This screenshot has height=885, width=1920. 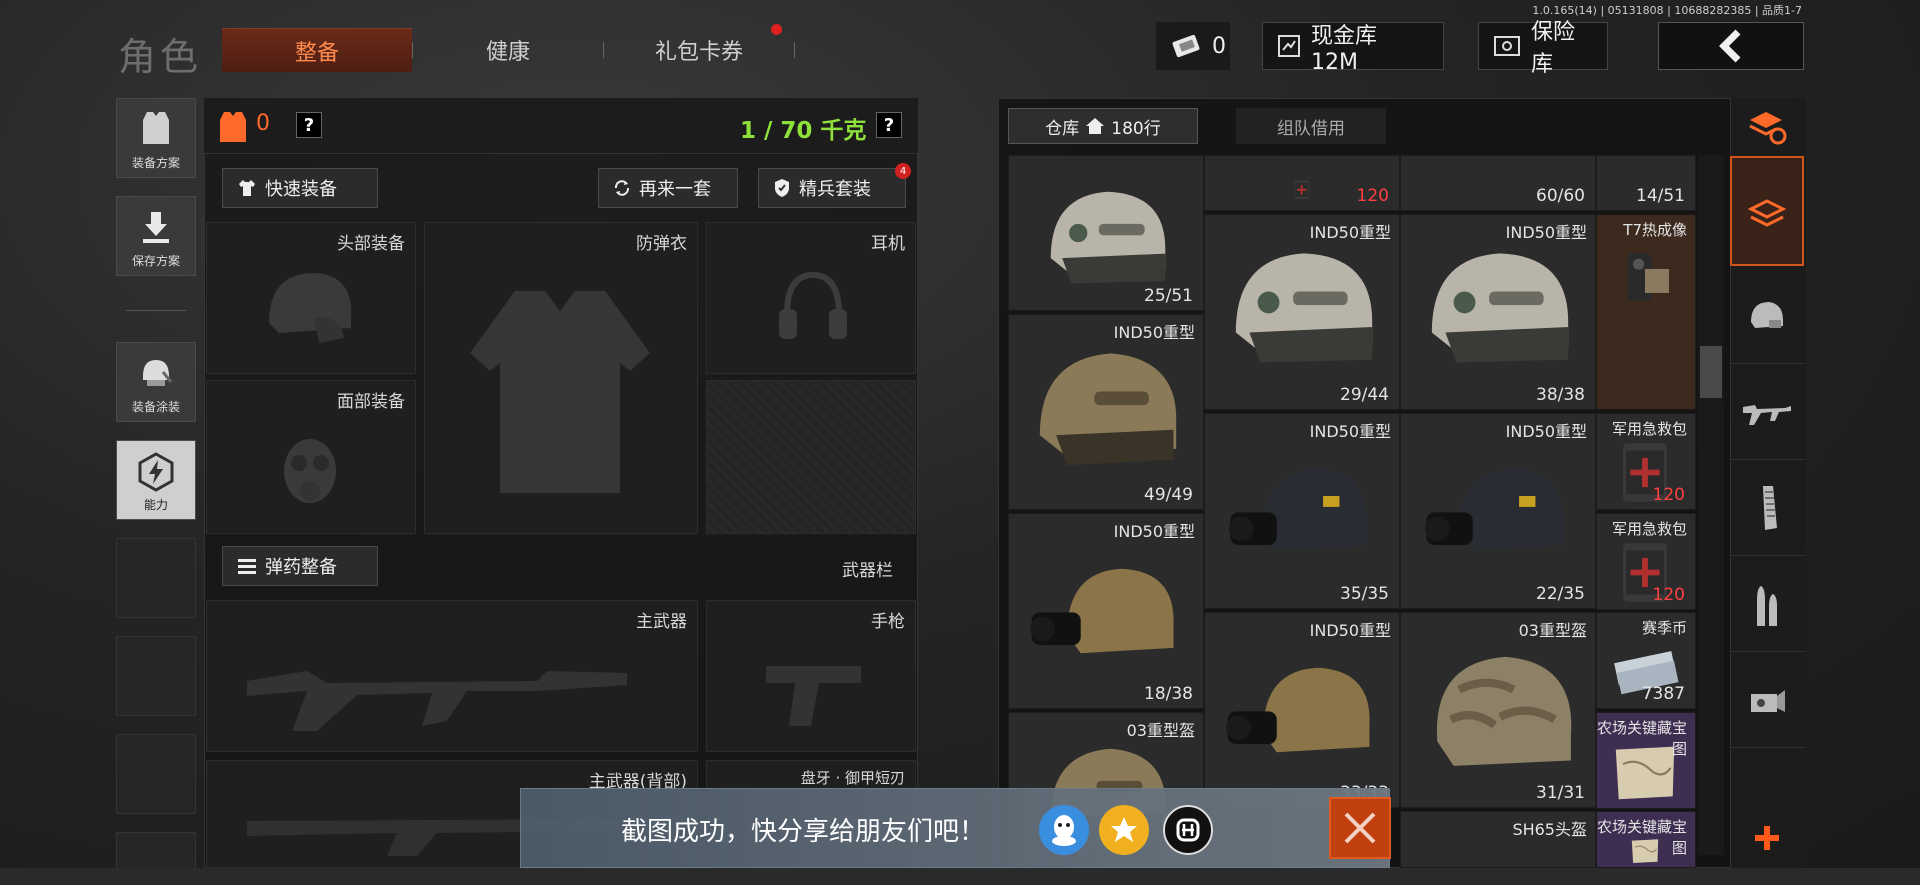 I want to click on empty-slot, so click(x=811, y=457).